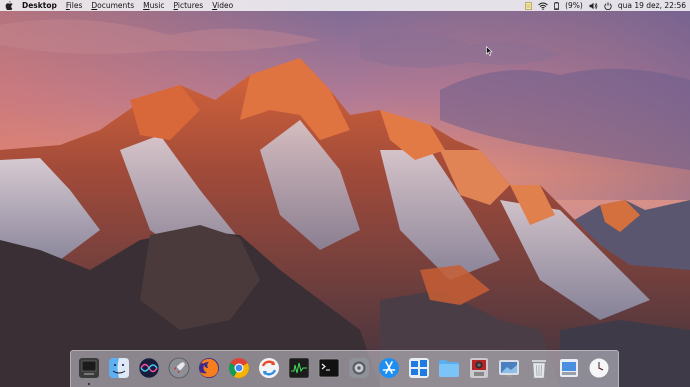 This screenshot has height=387, width=690. I want to click on gear-icon, so click(359, 368).